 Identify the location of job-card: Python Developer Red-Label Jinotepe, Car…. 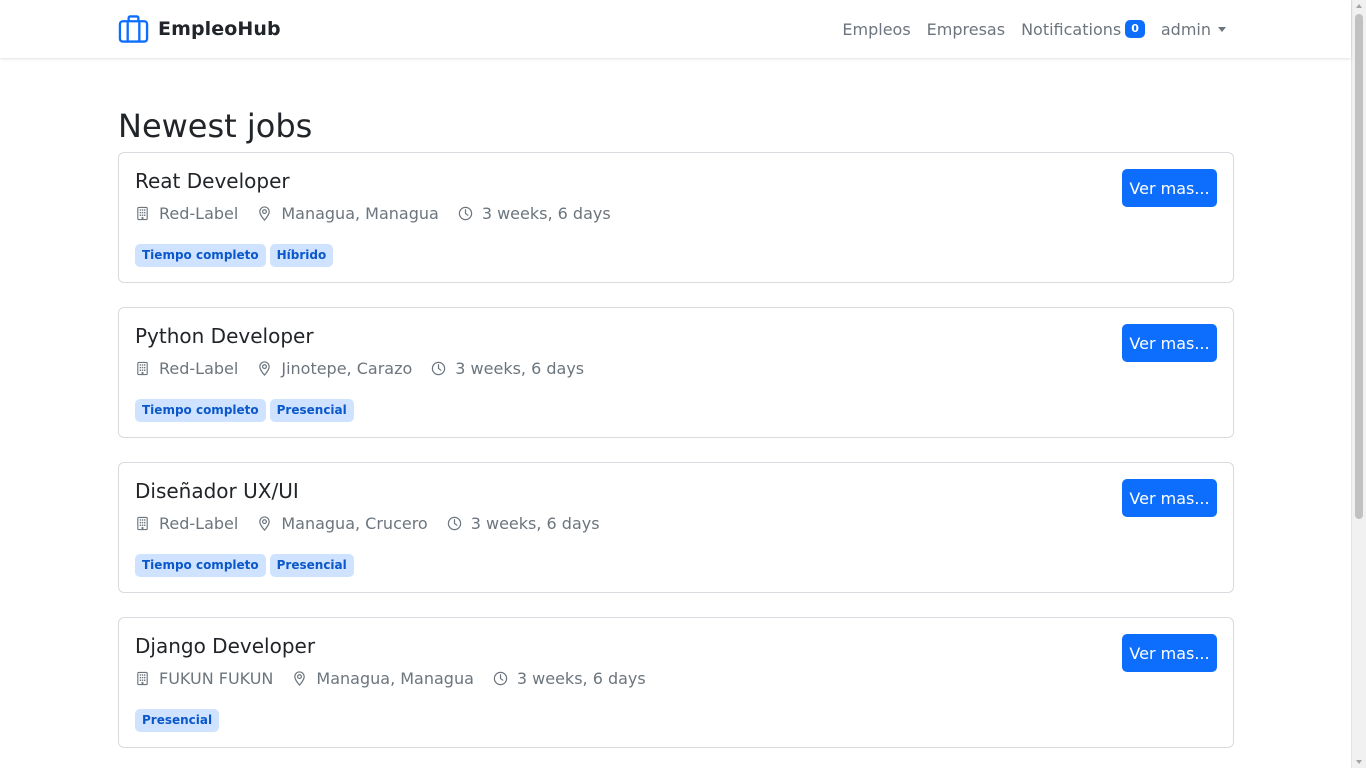
(676, 372).